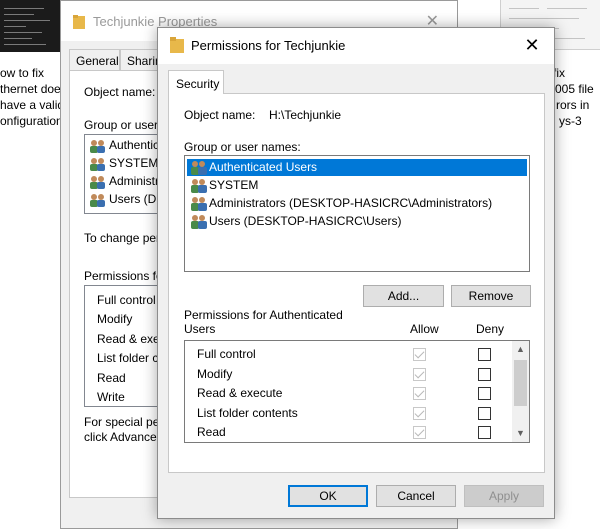 The image size is (600, 529). What do you see at coordinates (126, 199) in the screenshot?
I see `list-item: Users (DE` at bounding box center [126, 199].